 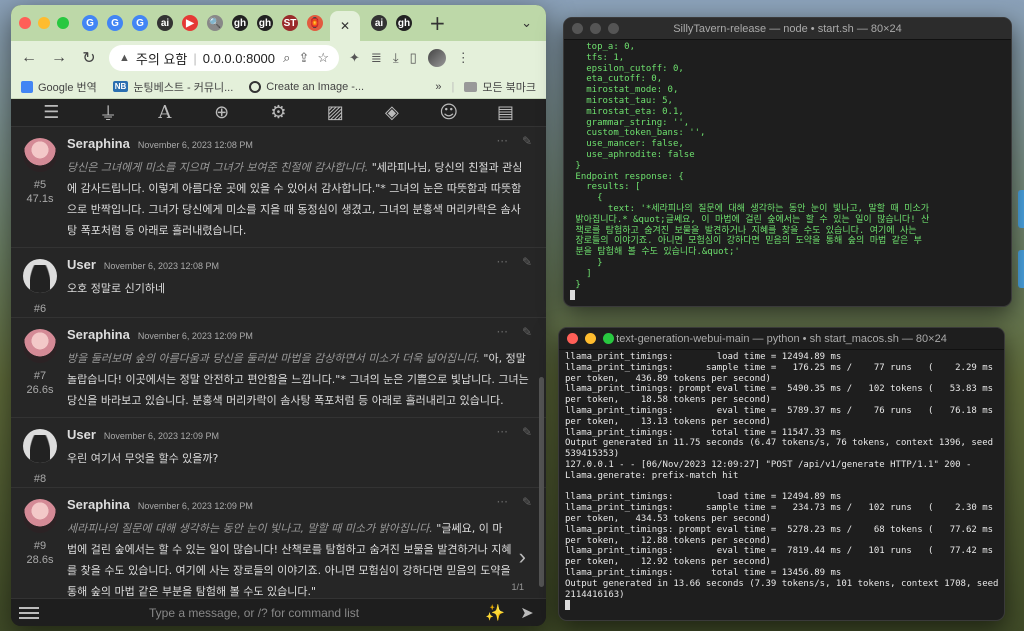 What do you see at coordinates (190, 23) in the screenshot?
I see `browser-tab: ▶` at bounding box center [190, 23].